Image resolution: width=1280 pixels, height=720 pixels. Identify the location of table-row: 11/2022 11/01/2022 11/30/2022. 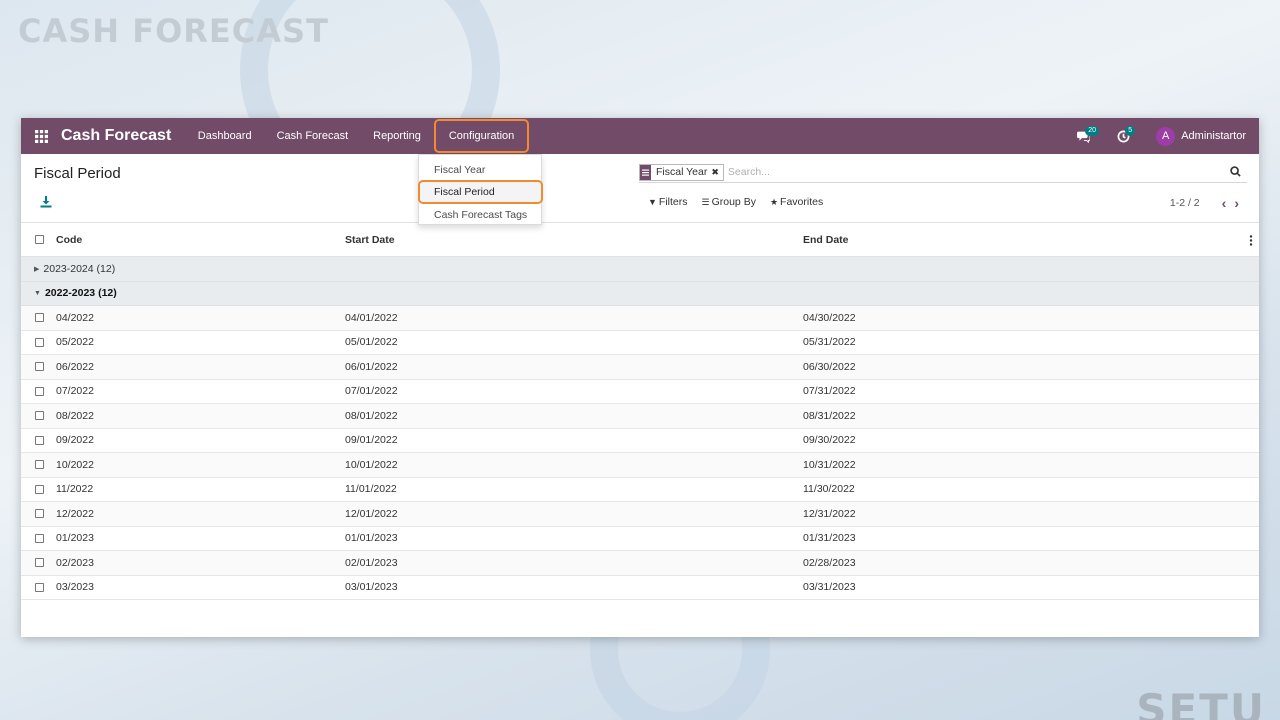
(640, 490).